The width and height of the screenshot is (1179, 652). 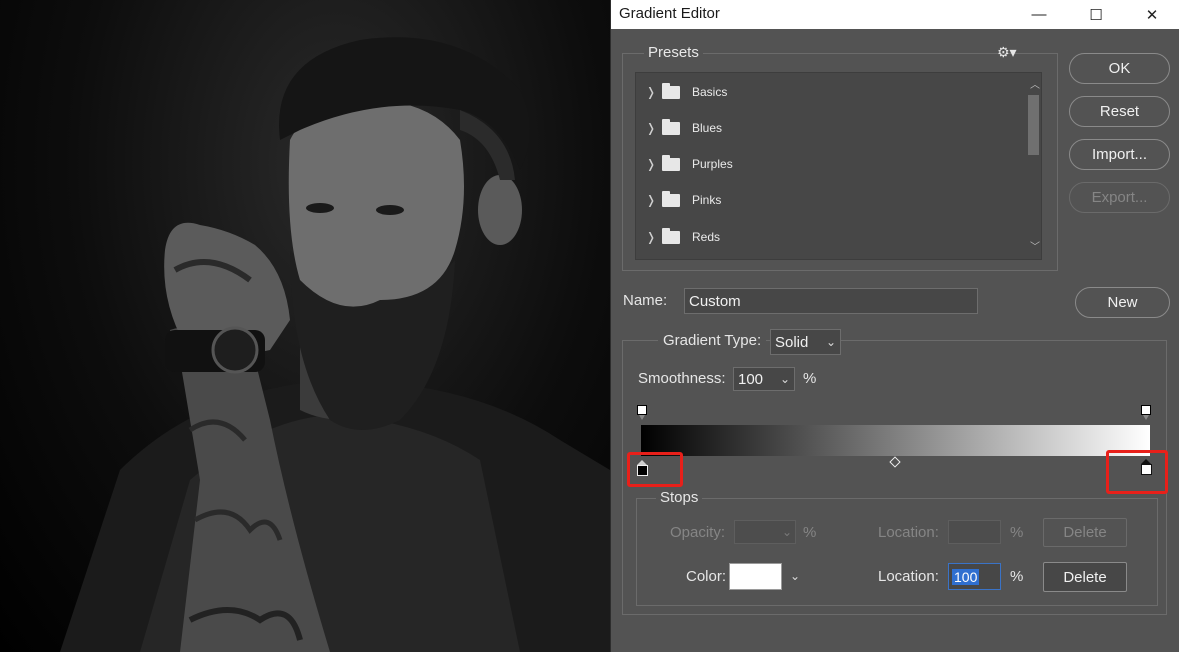 I want to click on preset-item-reds: ❭ Reds, so click(x=831, y=237).